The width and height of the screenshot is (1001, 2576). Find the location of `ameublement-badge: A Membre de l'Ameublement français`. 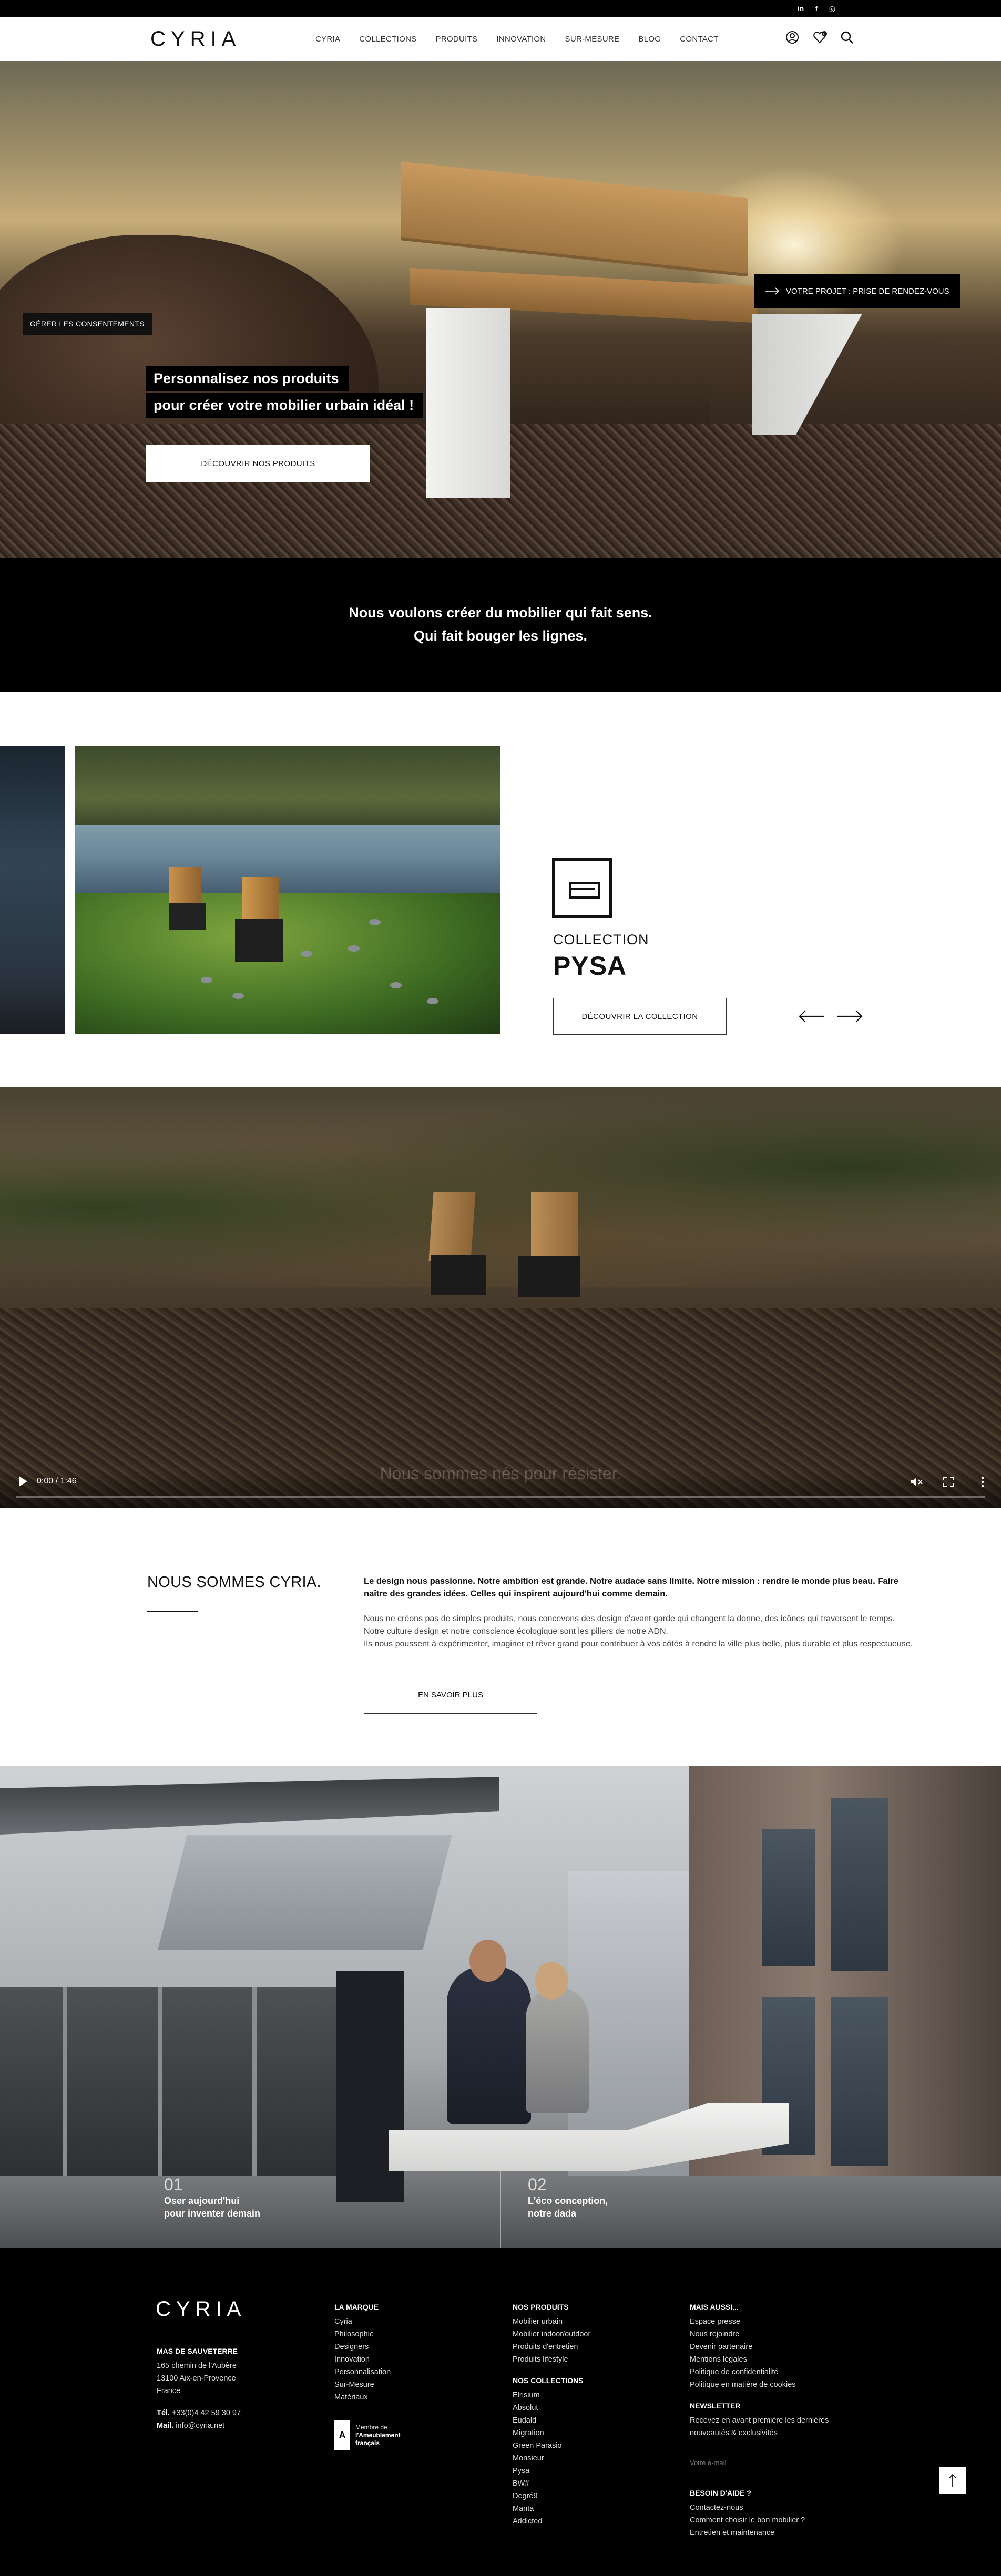

ameublement-badge: A Membre de l'Ameublement français is located at coordinates (367, 2435).